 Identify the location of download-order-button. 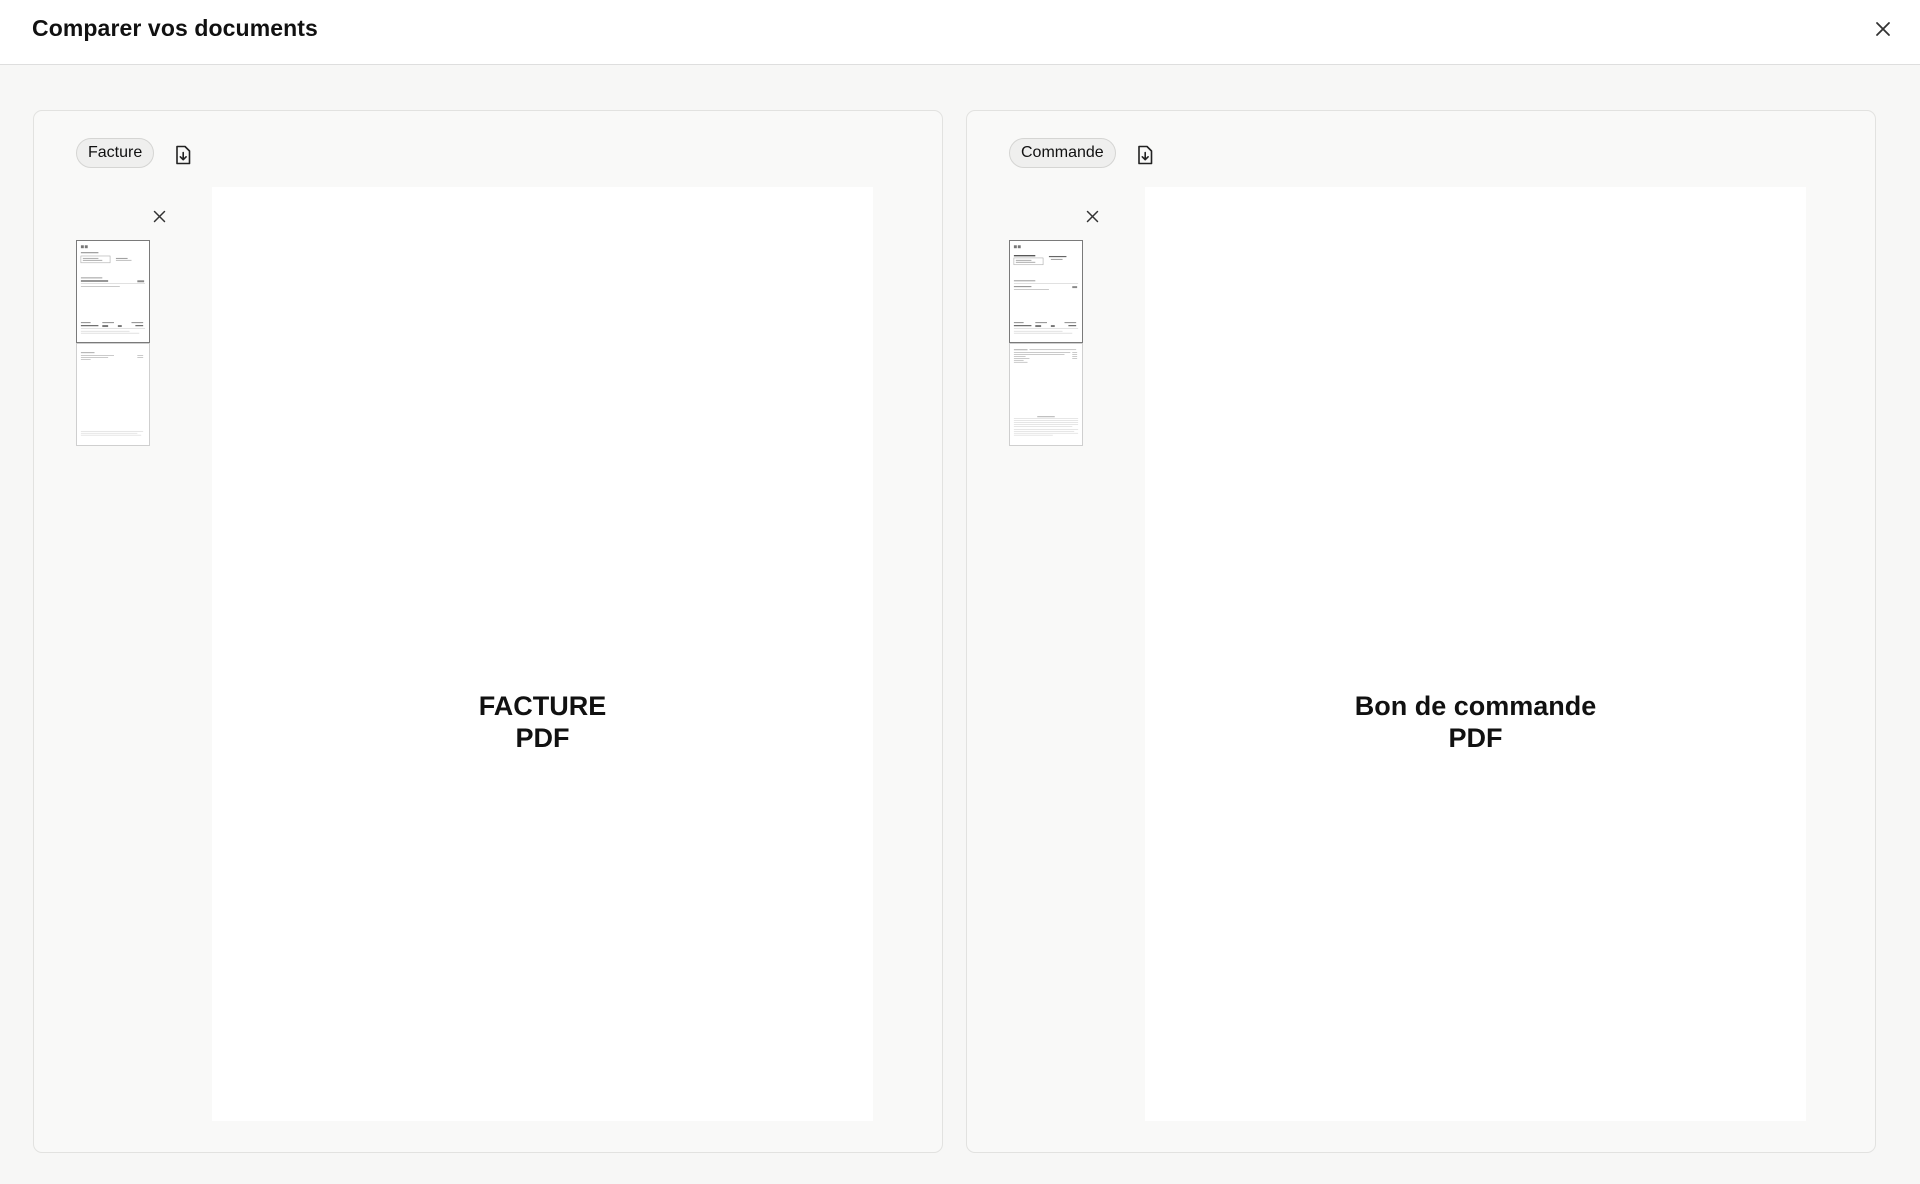
(1145, 155).